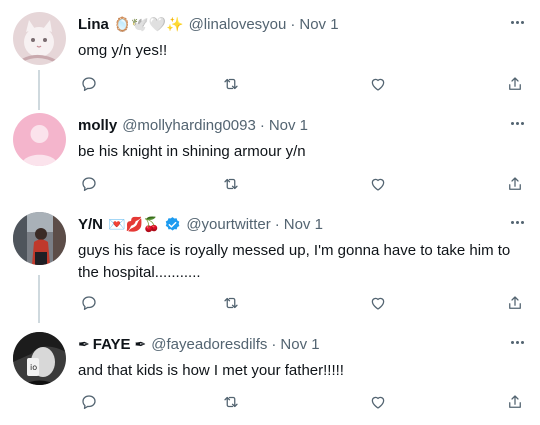 This screenshot has height=425, width=540. Describe the element at coordinates (90, 224) in the screenshot. I see `display-name: Y/N` at that location.